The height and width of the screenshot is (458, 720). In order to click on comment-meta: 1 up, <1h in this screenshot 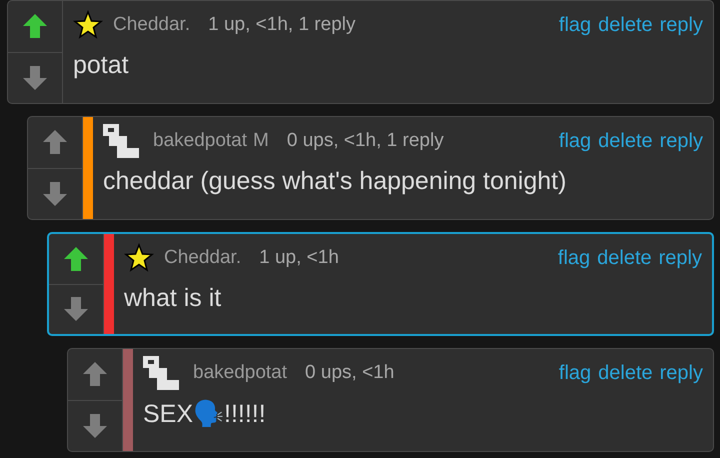, I will do `click(299, 258)`.